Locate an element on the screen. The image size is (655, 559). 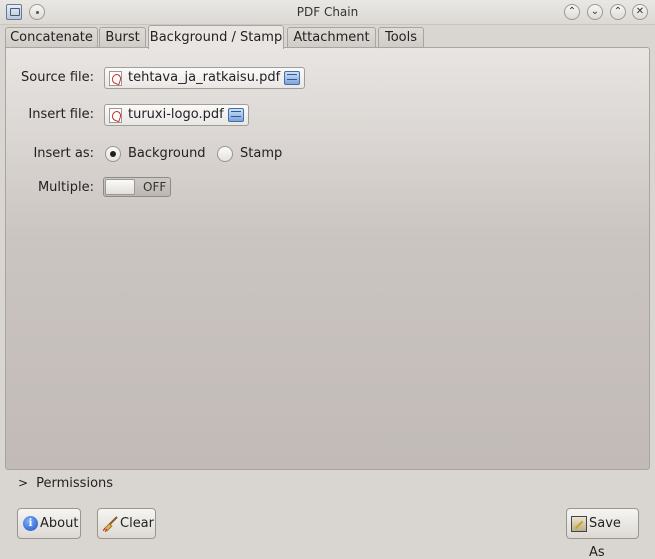
source-file-button: tehtava_ja_ratkaisu.pdf is located at coordinates (205, 78).